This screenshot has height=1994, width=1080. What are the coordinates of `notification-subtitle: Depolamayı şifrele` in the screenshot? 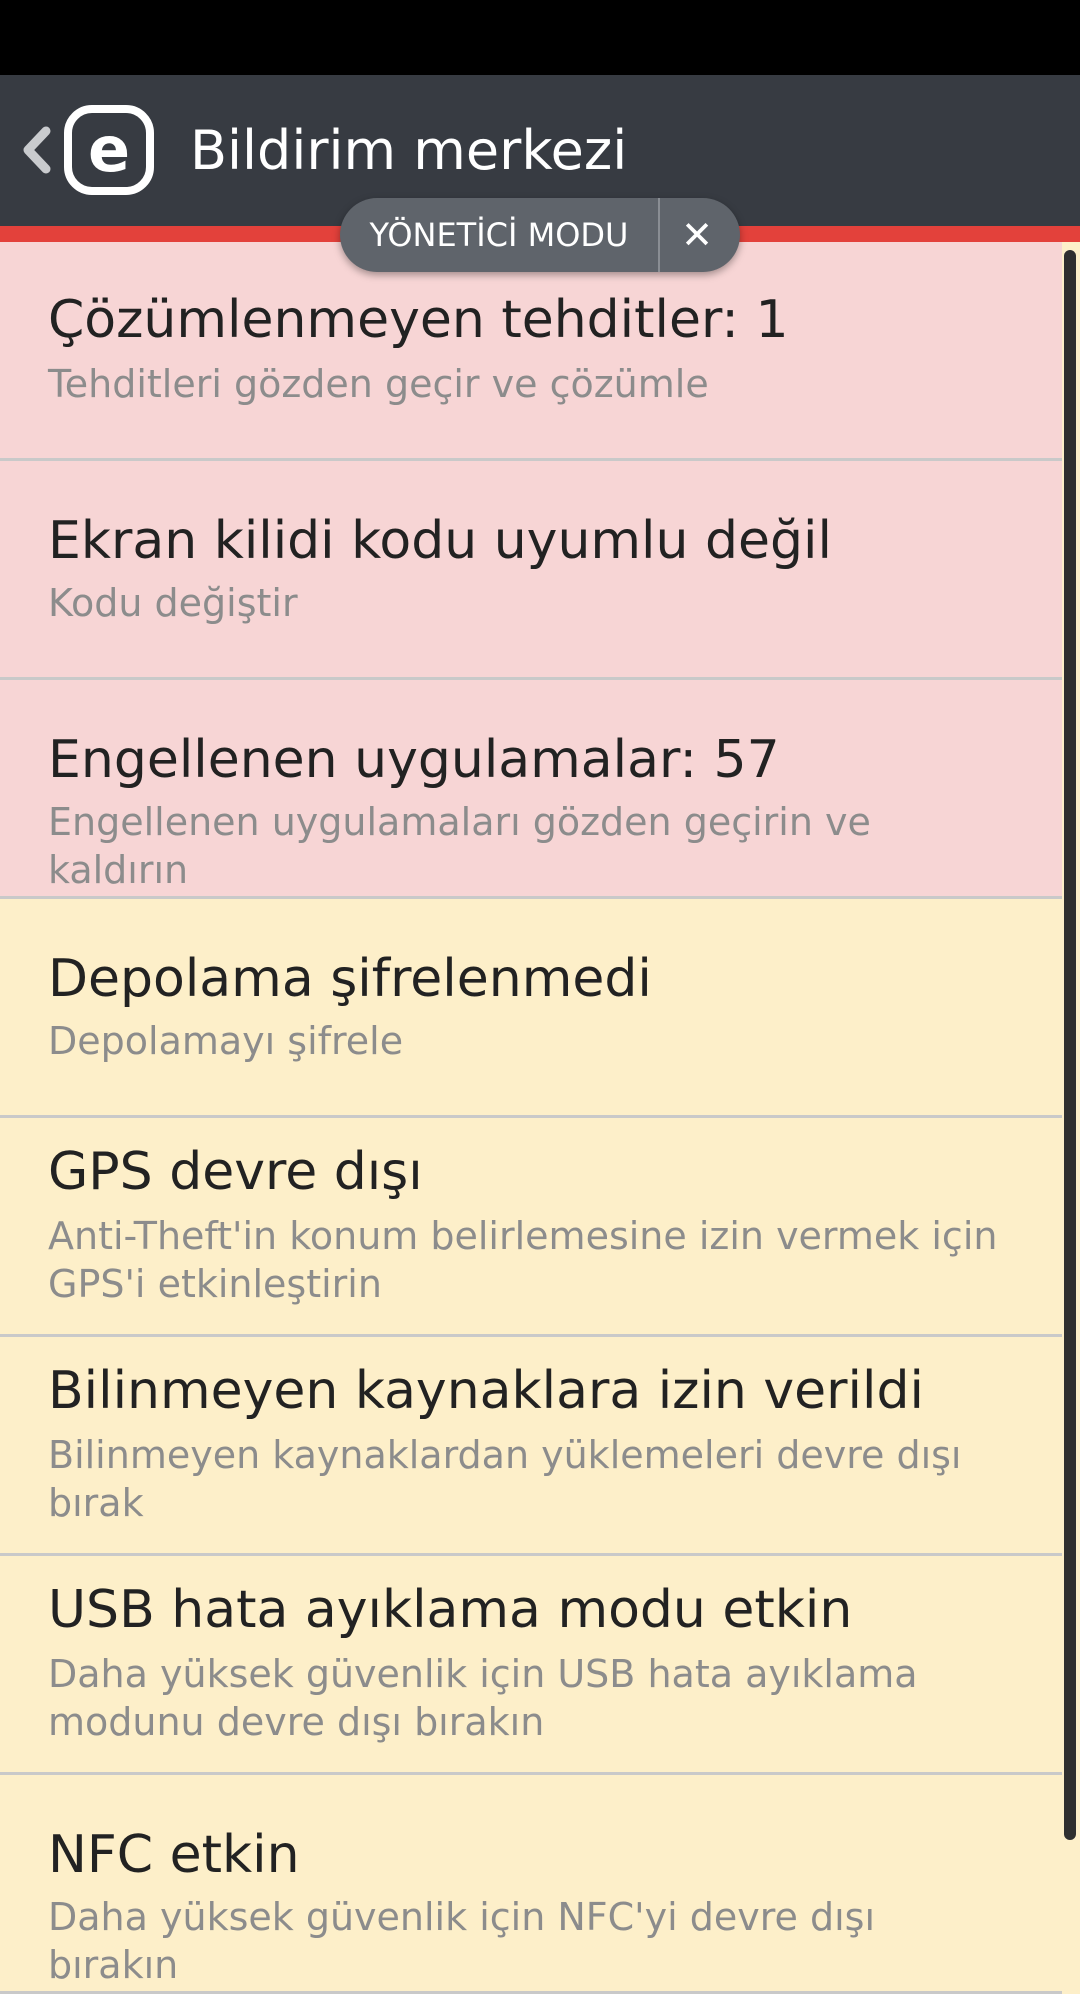 It's located at (226, 1041).